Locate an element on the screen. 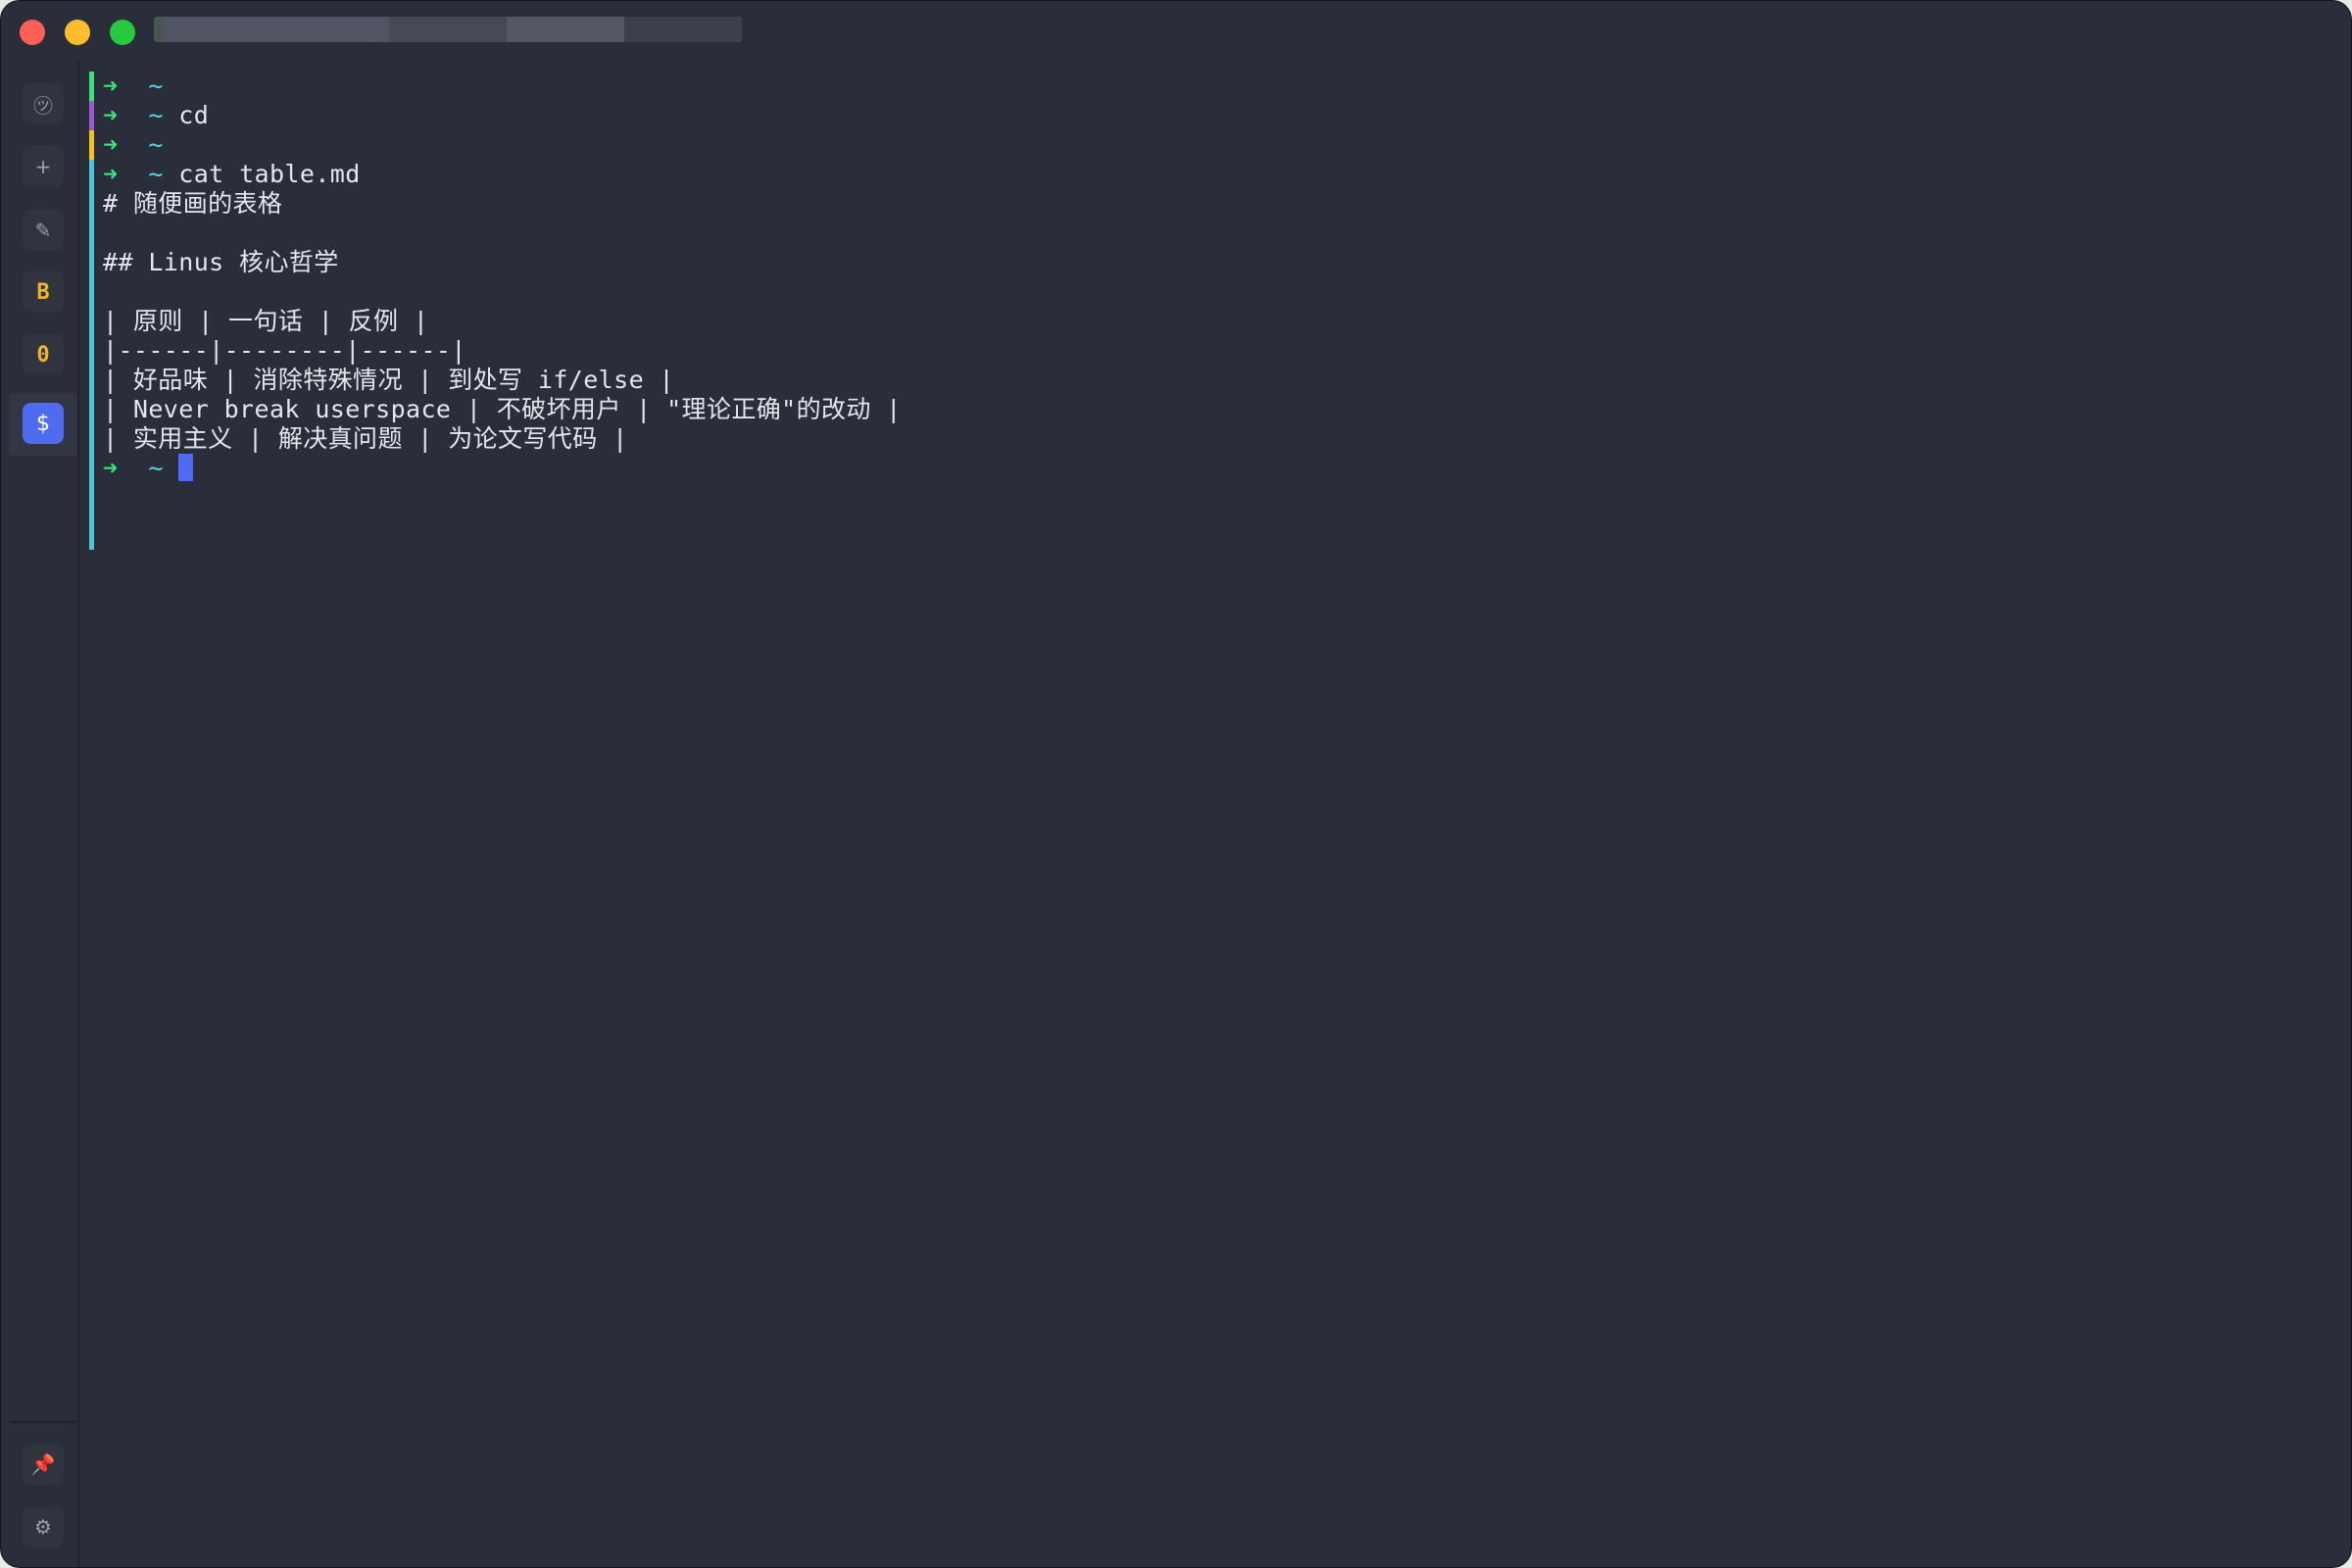 Image resolution: width=2352 pixels, height=1568 pixels. gear-glyph: ⚙ is located at coordinates (43, 1527).